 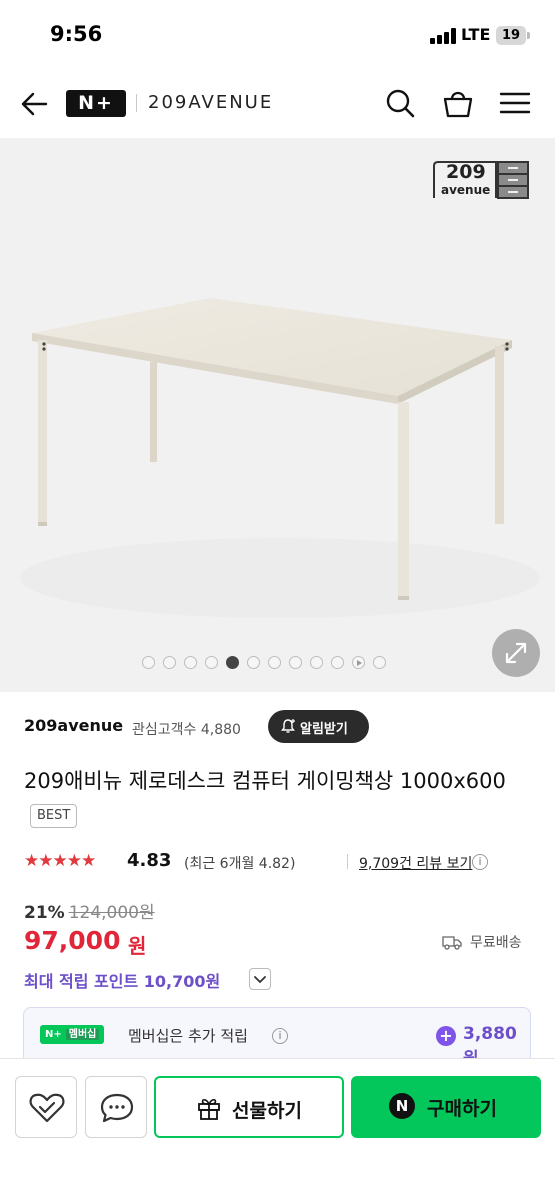 I want to click on arrow-left-icon, so click(x=34, y=104).